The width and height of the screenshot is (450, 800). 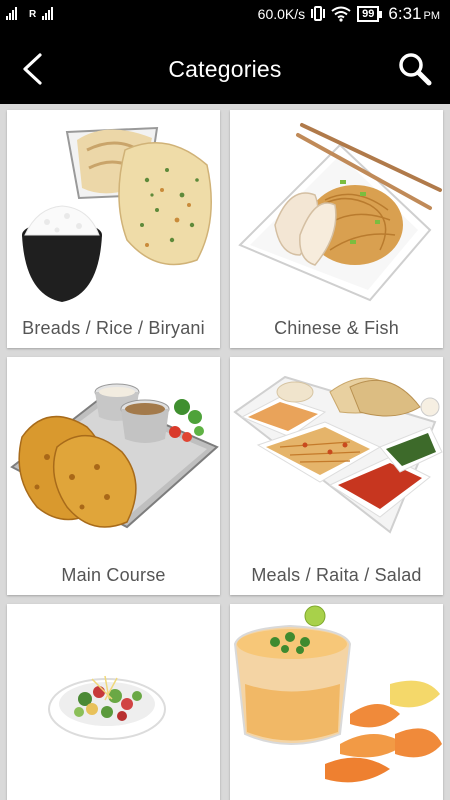 I want to click on category-card-main-course: Main Course, so click(x=113, y=476).